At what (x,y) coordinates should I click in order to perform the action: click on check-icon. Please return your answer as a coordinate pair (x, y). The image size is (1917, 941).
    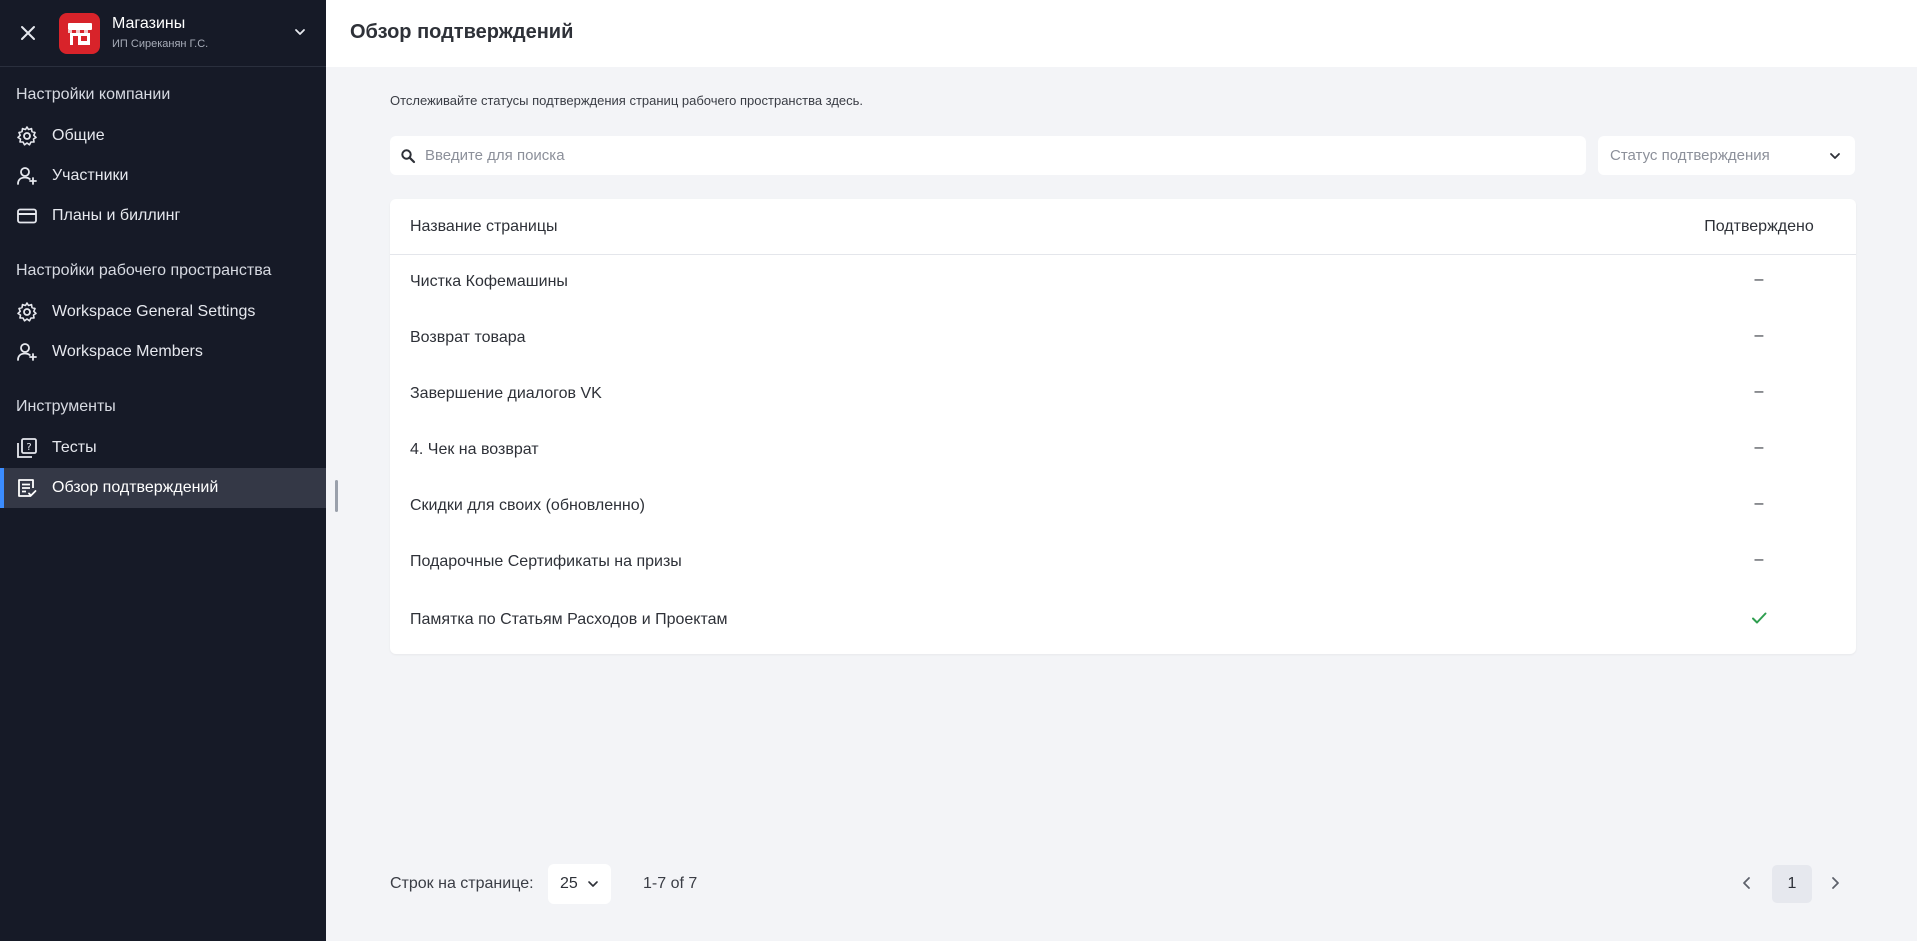
    Looking at the image, I should click on (1759, 618).